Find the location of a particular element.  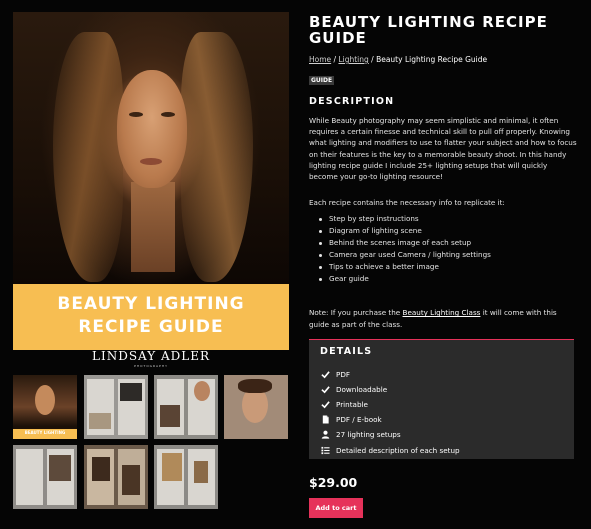

list-item: Step by step instructions is located at coordinates (404, 219).